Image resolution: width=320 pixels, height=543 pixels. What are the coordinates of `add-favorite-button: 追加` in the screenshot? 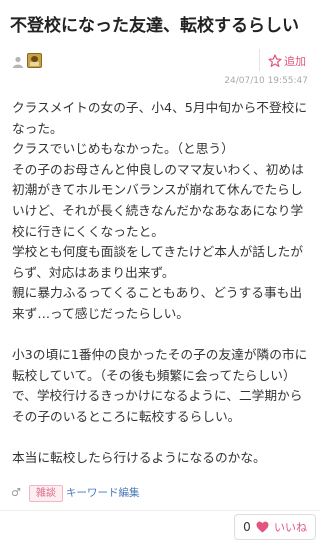 It's located at (287, 61).